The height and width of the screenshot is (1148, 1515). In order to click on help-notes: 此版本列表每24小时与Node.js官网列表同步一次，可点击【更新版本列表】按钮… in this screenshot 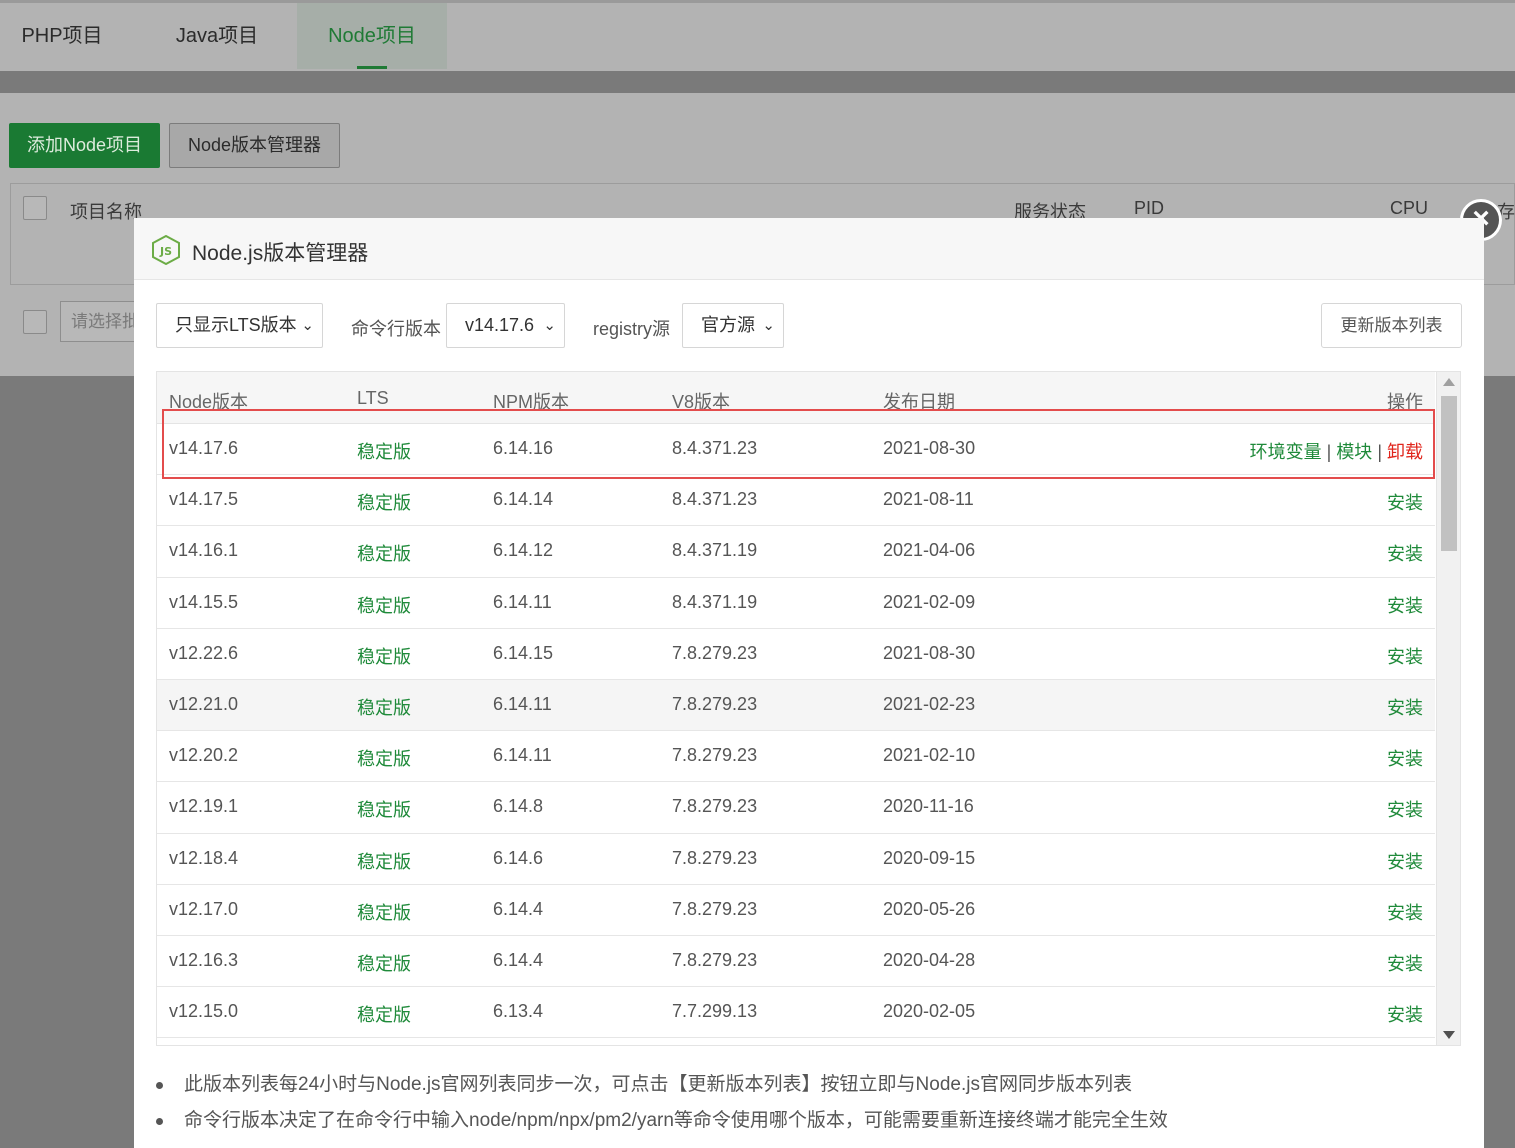, I will do `click(806, 1106)`.